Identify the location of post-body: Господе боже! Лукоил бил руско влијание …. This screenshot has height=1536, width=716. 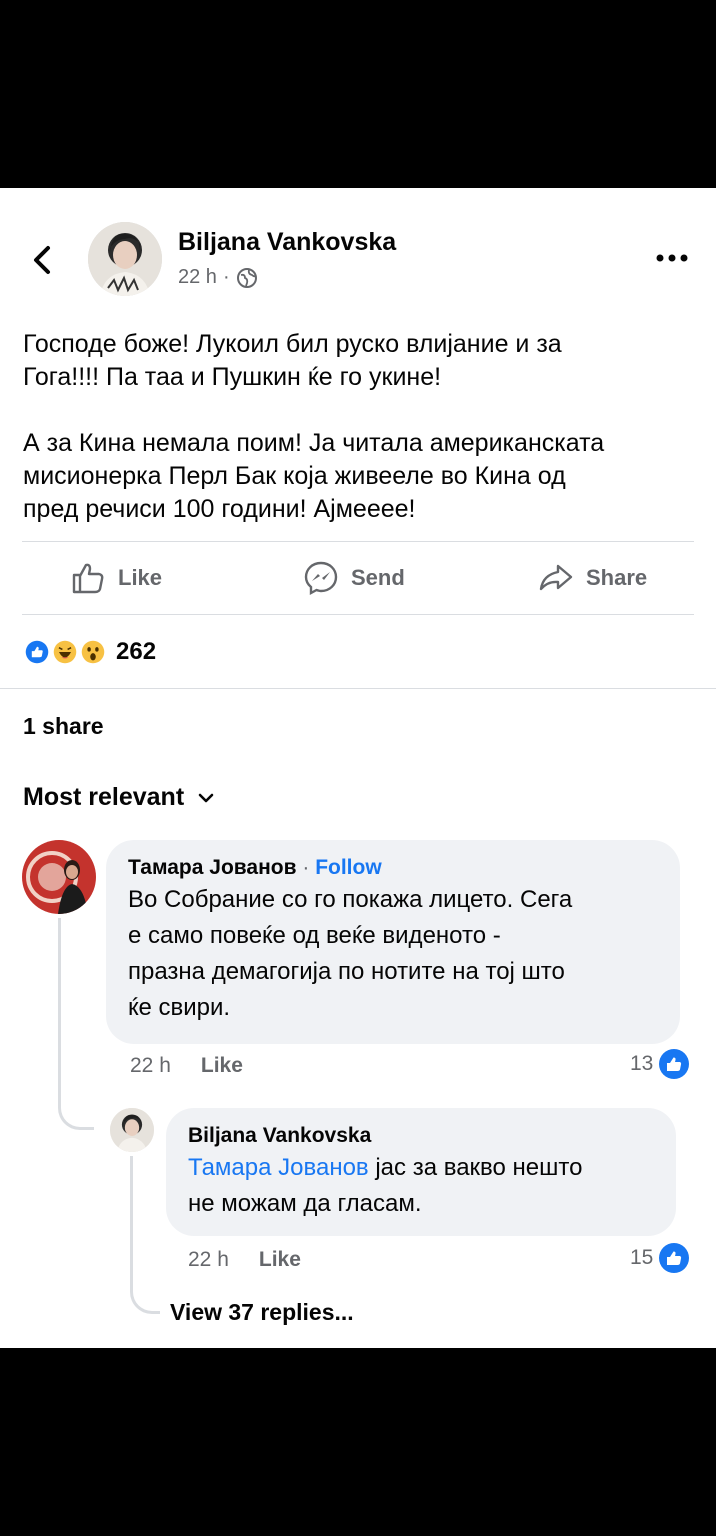
(359, 443).